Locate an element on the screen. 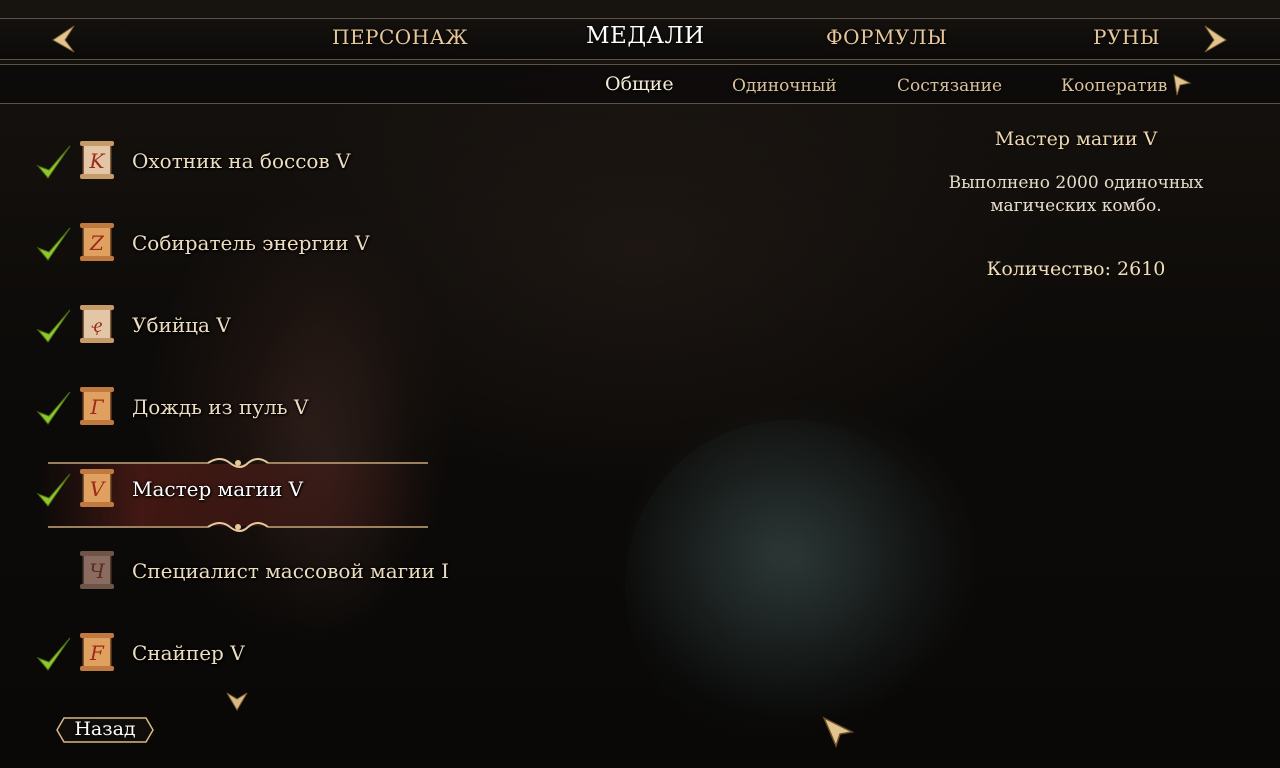 This screenshot has height=768, width=1280. magic-orb-art is located at coordinates (790, 585).